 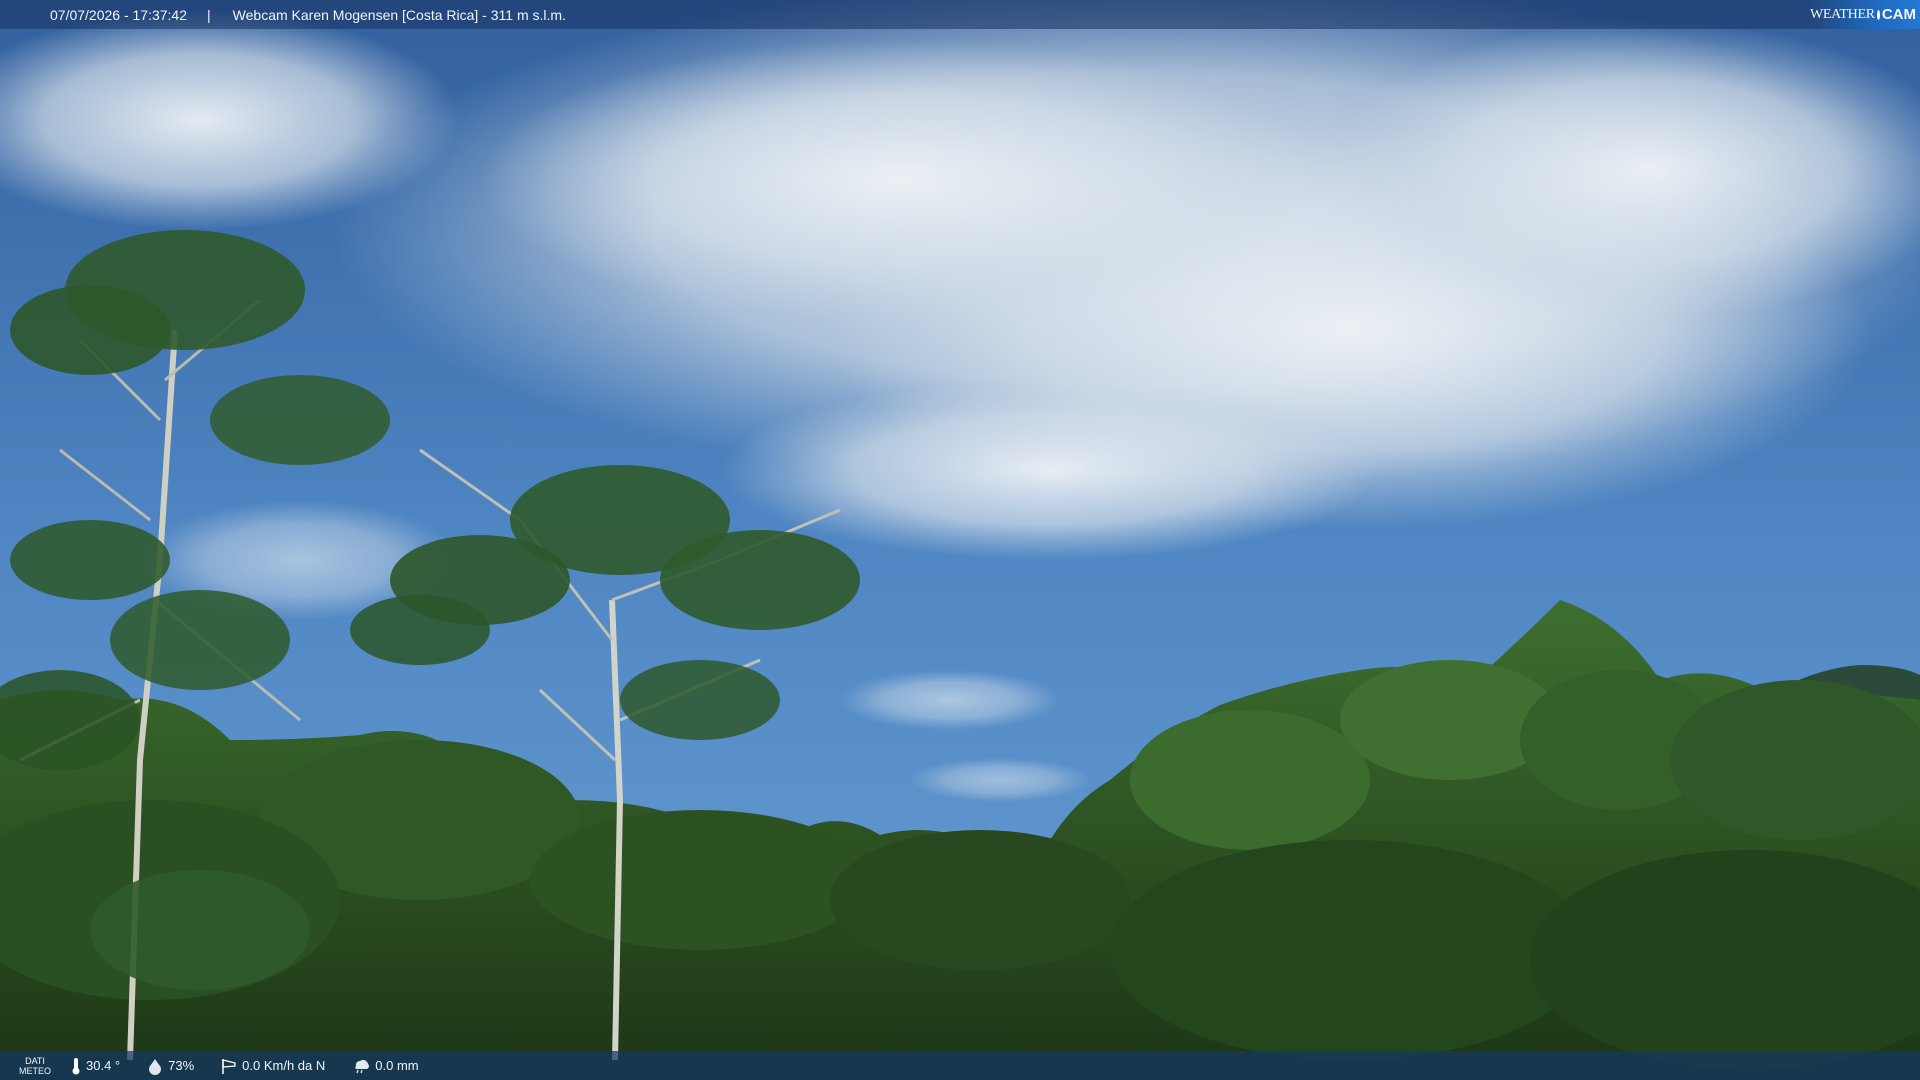 What do you see at coordinates (397, 1065) in the screenshot?
I see `rain-value: 0.0 mm` at bounding box center [397, 1065].